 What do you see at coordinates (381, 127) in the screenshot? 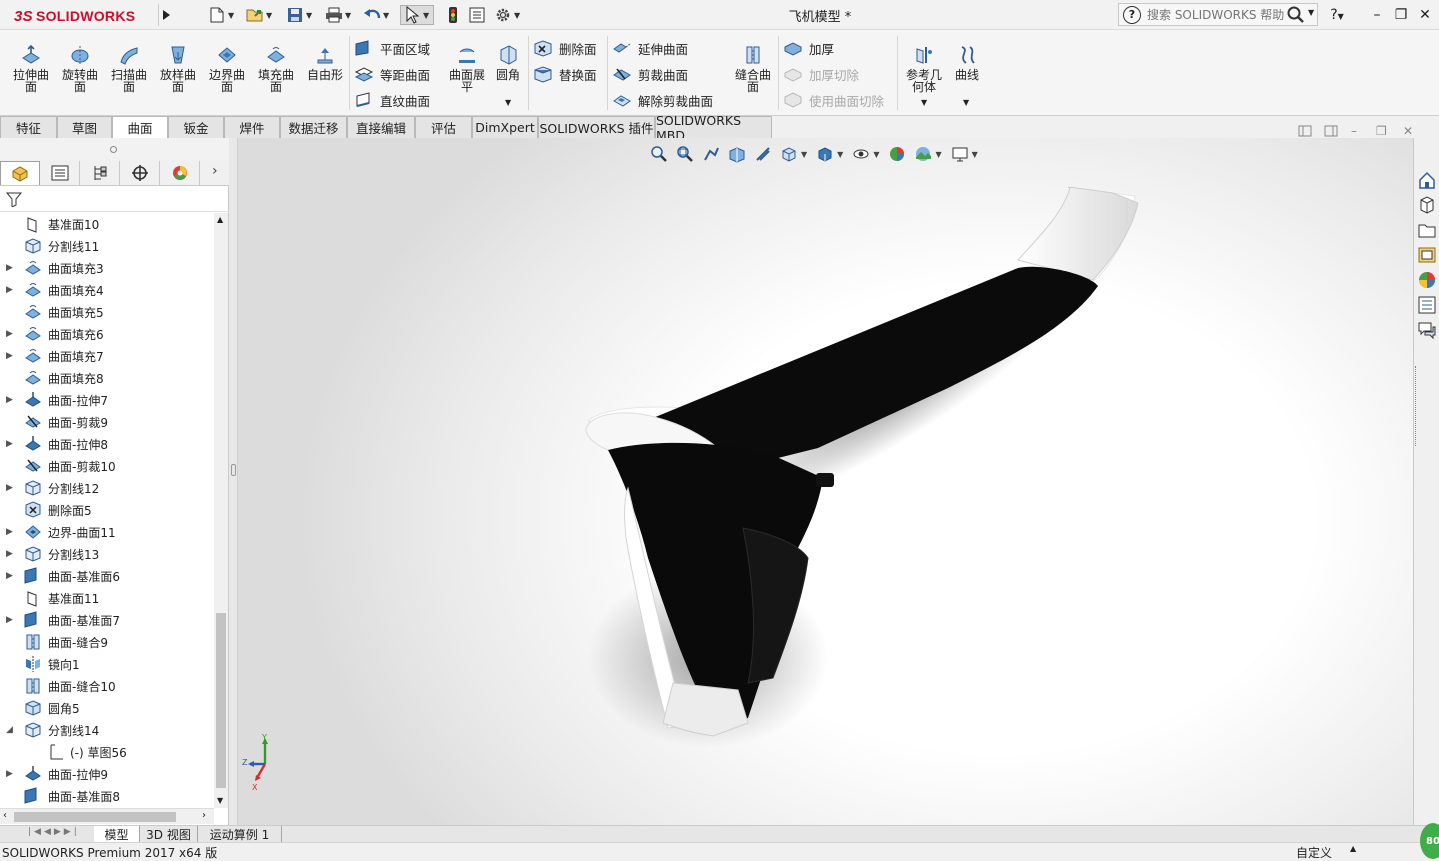
I see `tab-direct-editing: 直接编辑` at bounding box center [381, 127].